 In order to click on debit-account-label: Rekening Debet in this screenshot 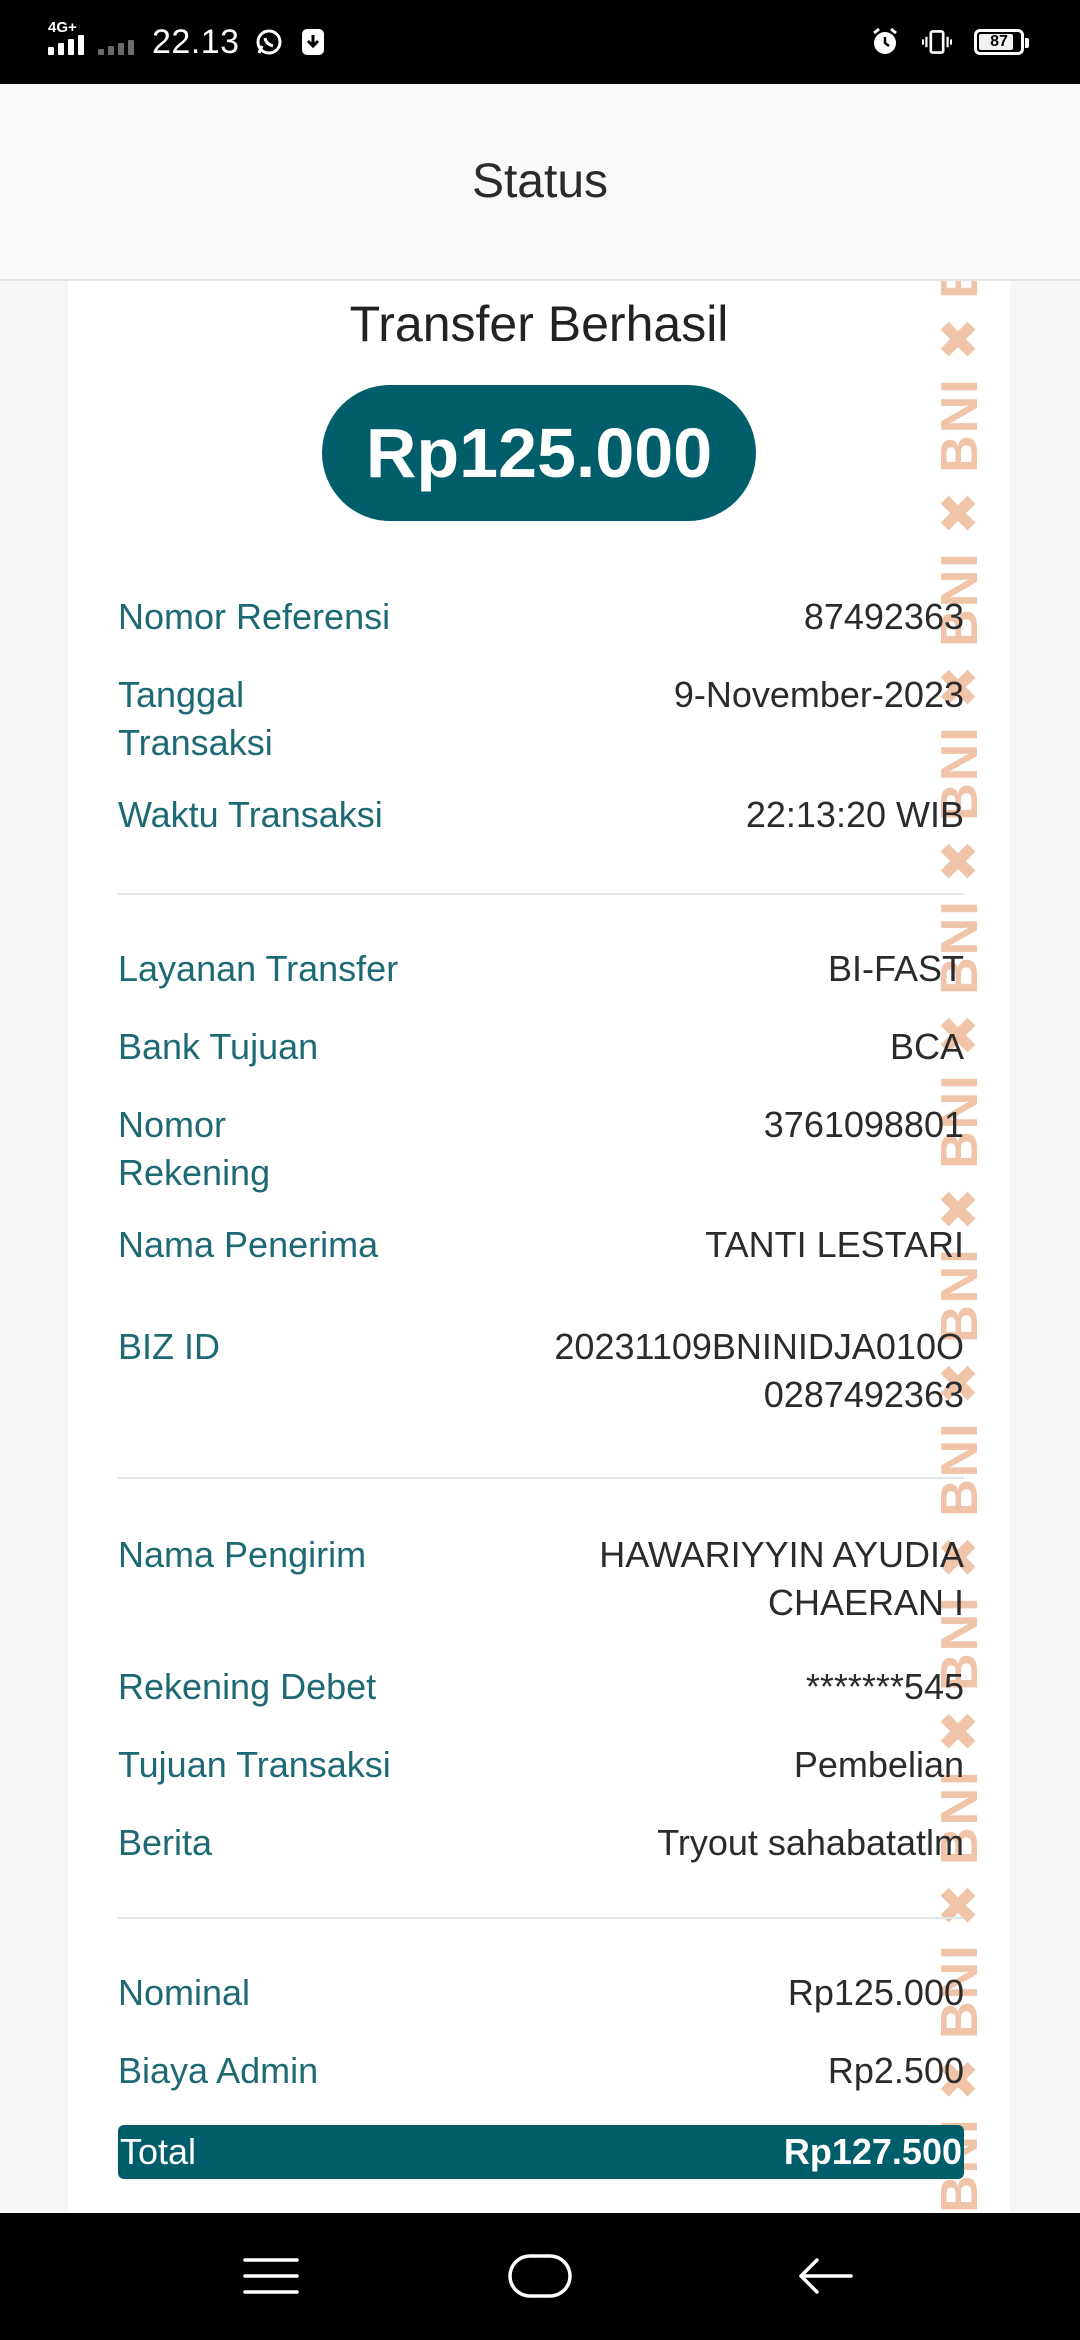, I will do `click(247, 1686)`.